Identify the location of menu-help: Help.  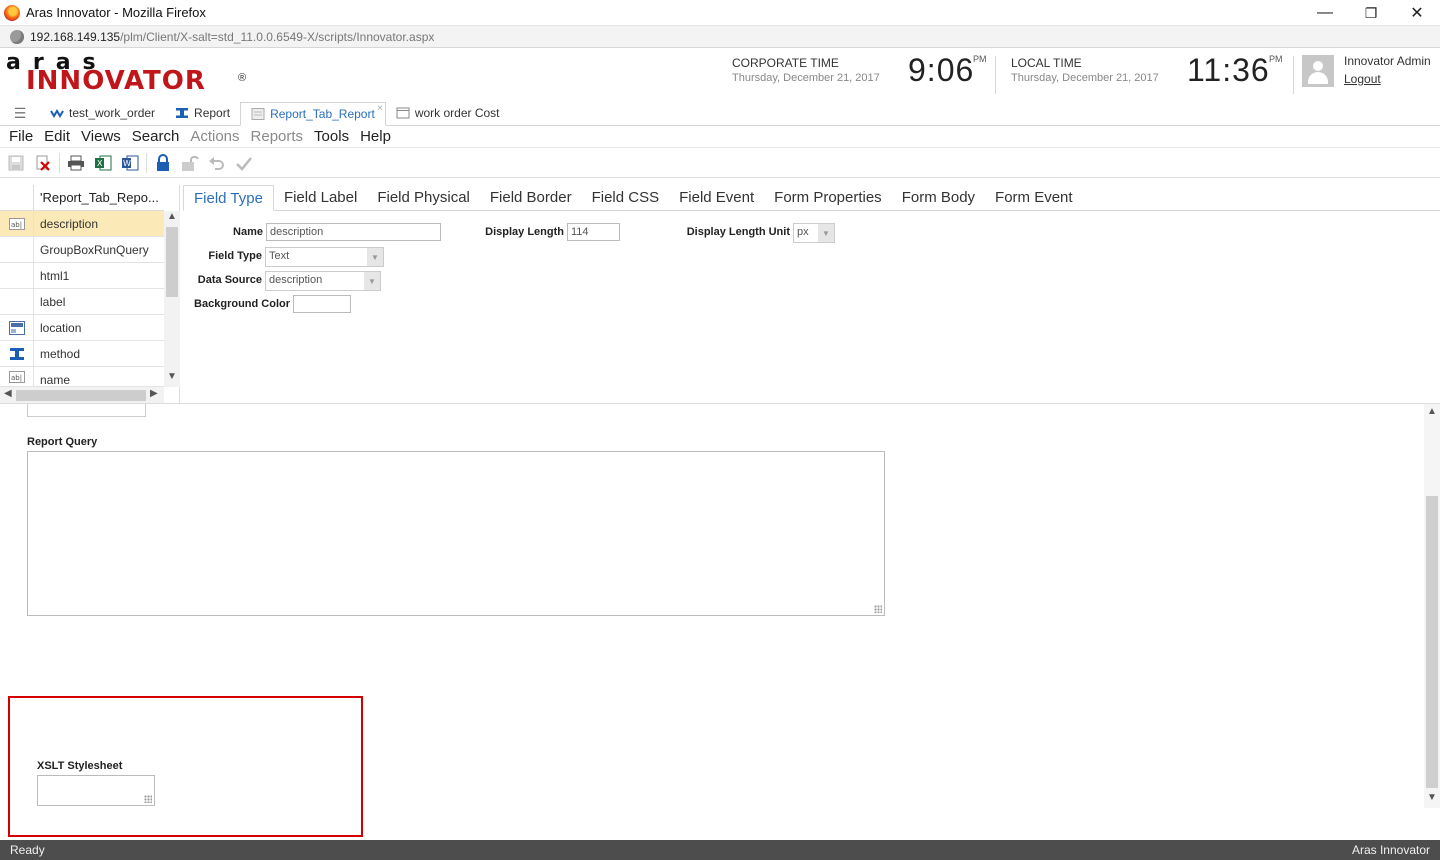
(375, 136).